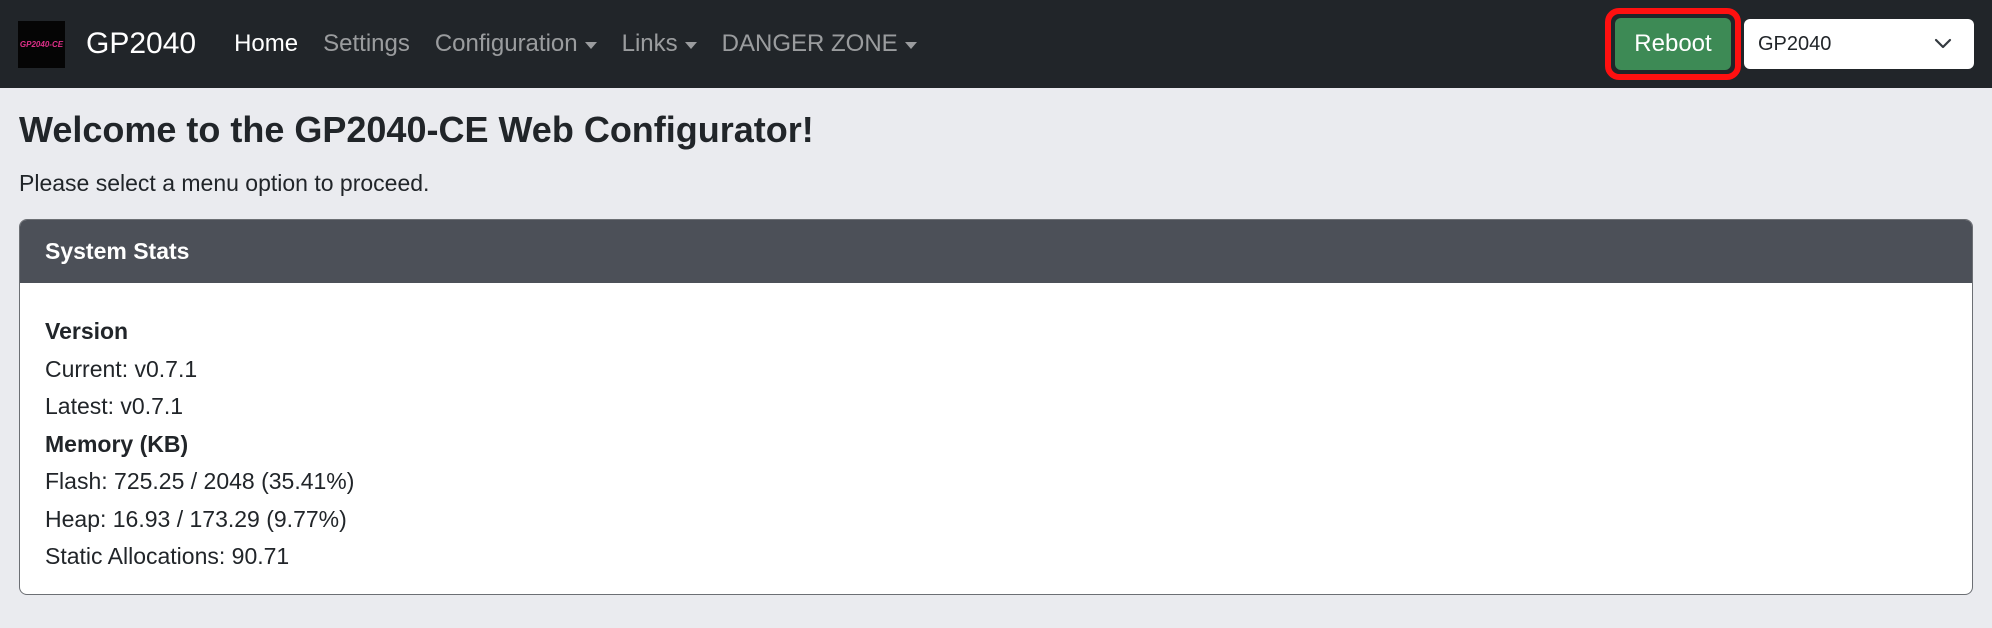 The height and width of the screenshot is (628, 1992). I want to click on reboot-highlight: Reboot, so click(1673, 44).